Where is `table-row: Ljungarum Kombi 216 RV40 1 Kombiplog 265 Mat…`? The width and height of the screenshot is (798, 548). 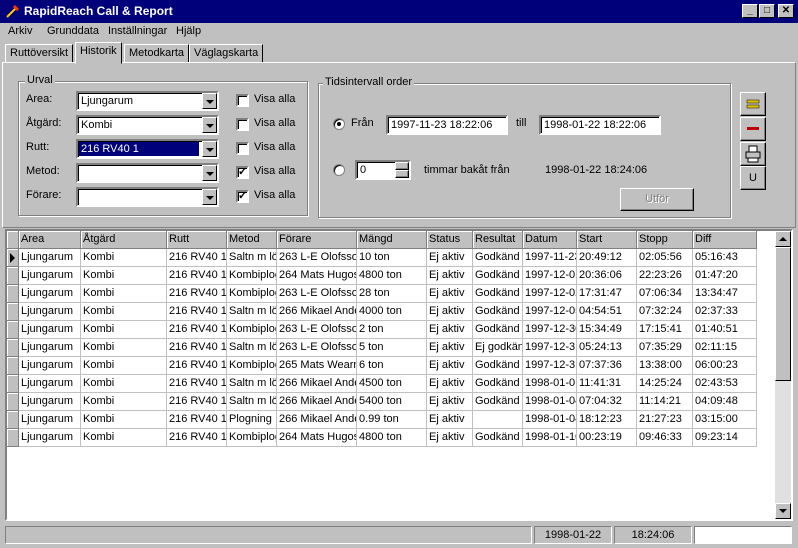 table-row: Ljungarum Kombi 216 RV40 1 Kombiplog 265 Mat… is located at coordinates (382, 366).